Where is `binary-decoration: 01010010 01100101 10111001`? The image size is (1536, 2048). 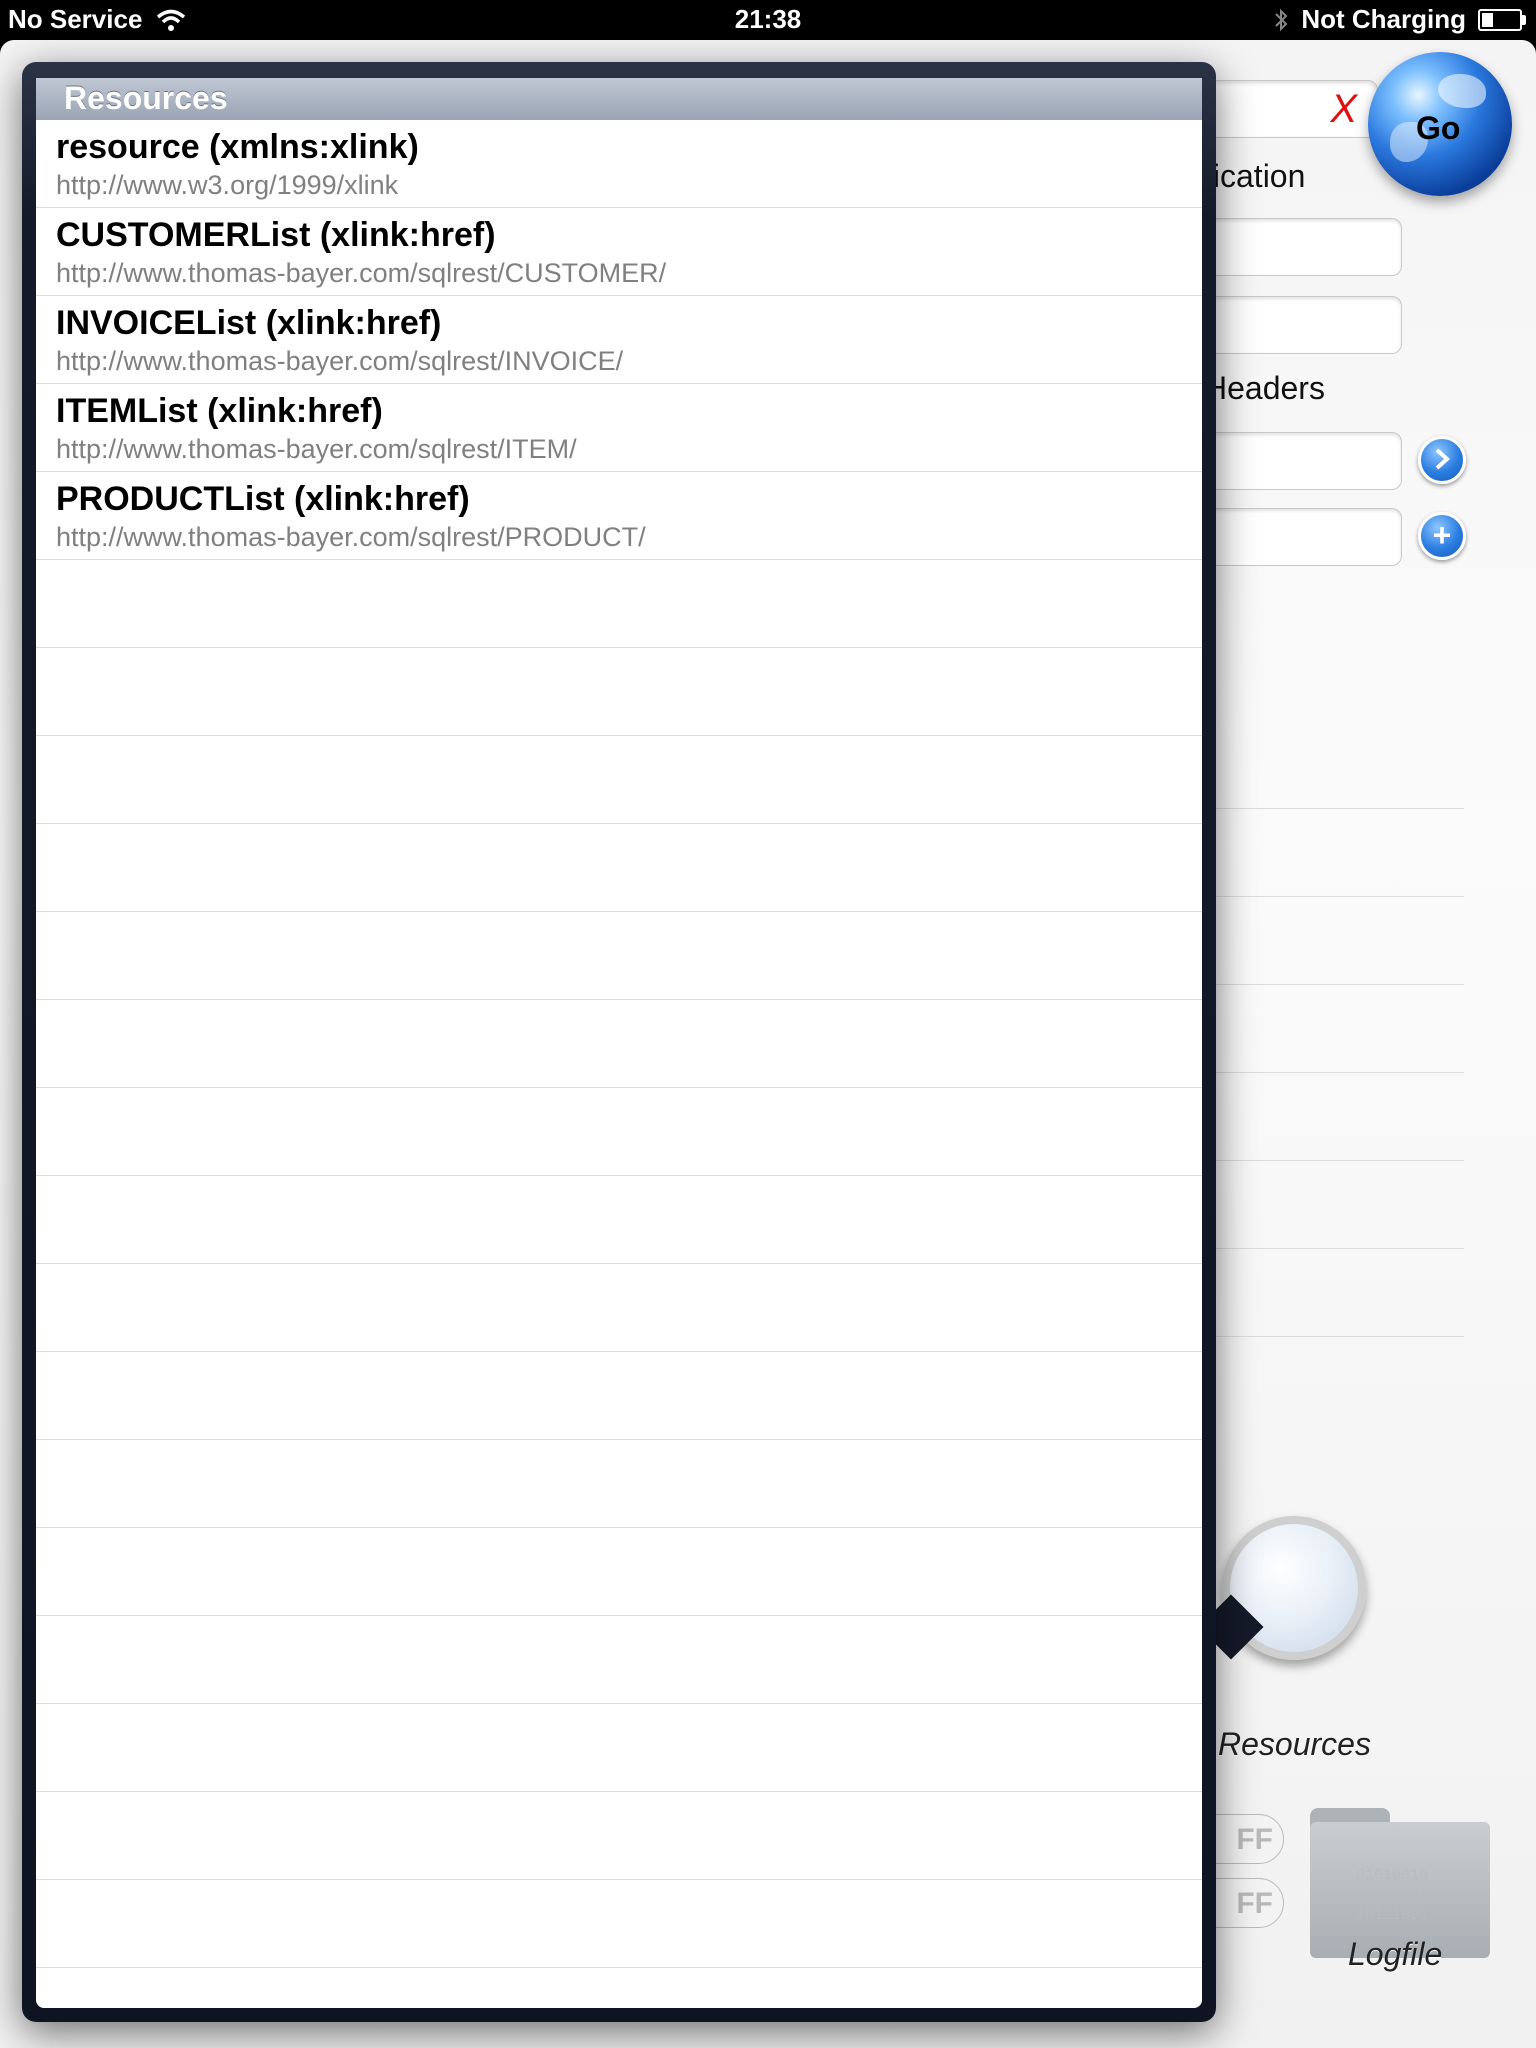
binary-decoration: 01010010 01100101 10111001 is located at coordinates (1392, 1896).